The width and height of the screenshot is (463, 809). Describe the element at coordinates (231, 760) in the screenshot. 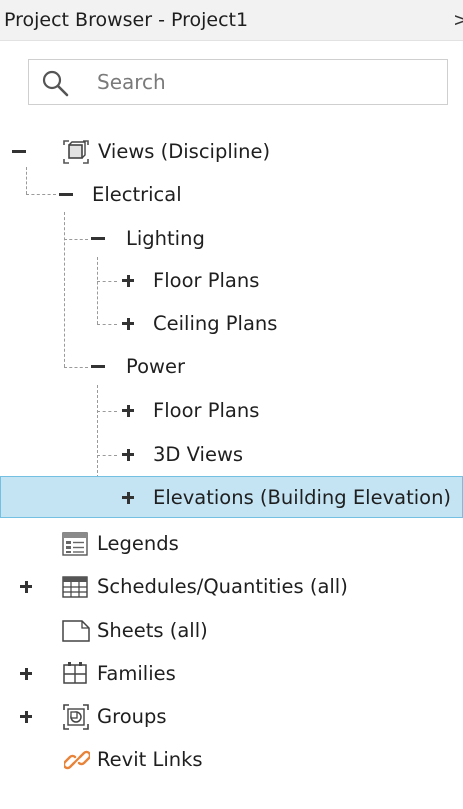

I see `tree-node-revit-links: Revit Links` at that location.